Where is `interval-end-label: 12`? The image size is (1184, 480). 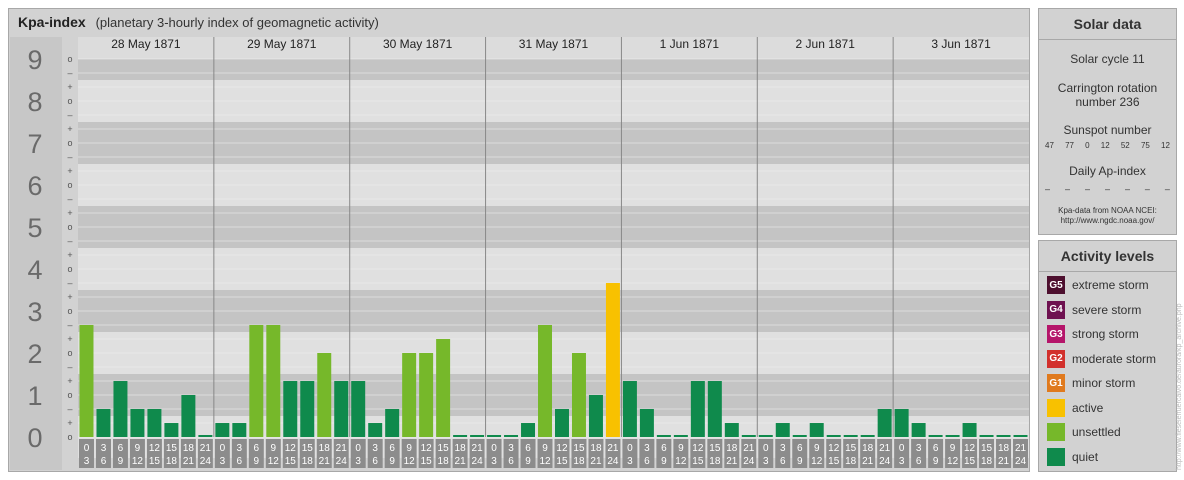 interval-end-label: 12 is located at coordinates (410, 461).